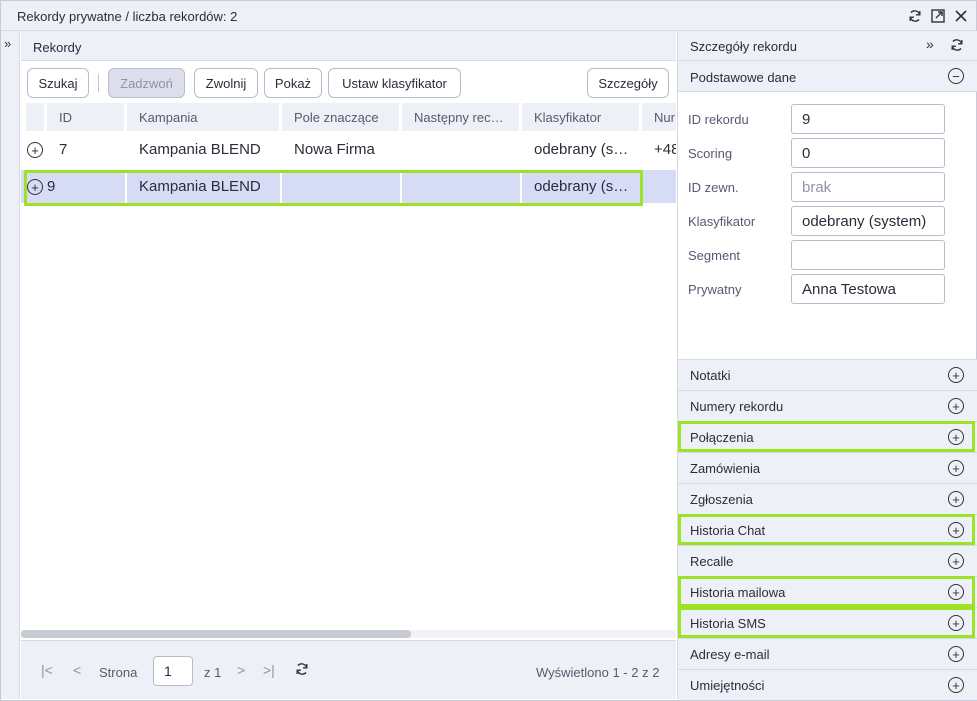 The width and height of the screenshot is (977, 701). Describe the element at coordinates (956, 76) in the screenshot. I see `collapse-section-icon: −` at that location.